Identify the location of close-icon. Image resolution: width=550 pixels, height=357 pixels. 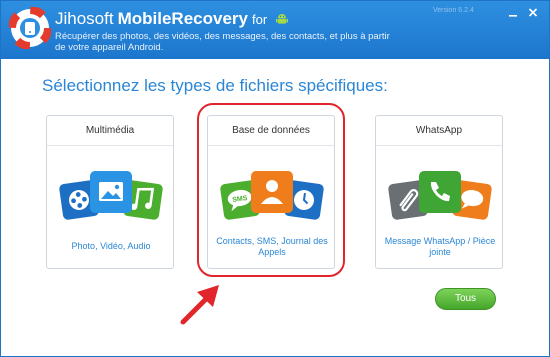
(533, 12).